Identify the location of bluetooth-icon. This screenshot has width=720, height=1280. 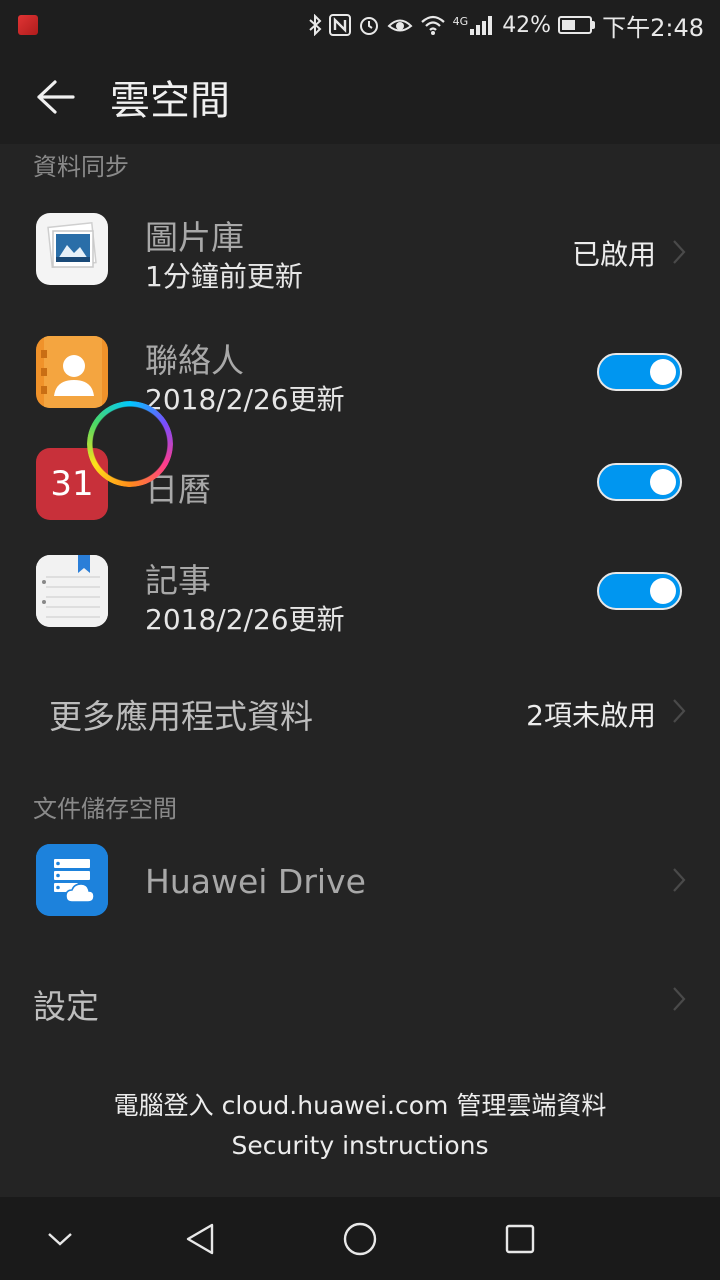
(315, 25).